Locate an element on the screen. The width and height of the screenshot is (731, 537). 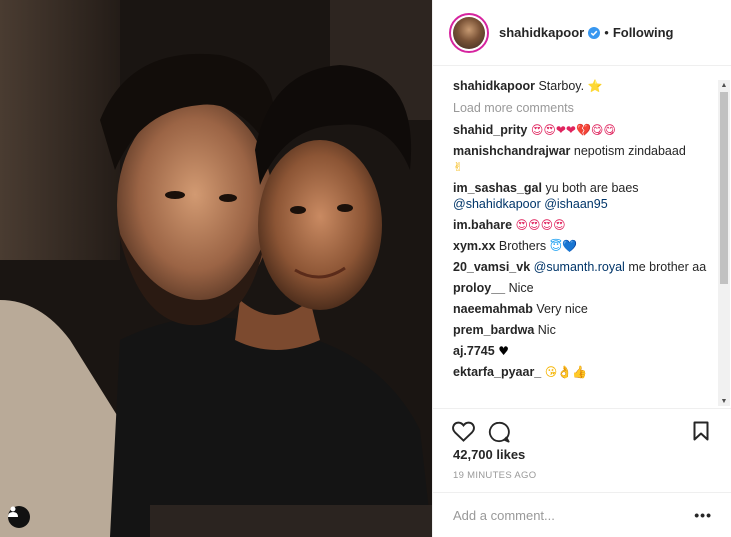
comment-username: shahid_prity is located at coordinates (490, 130).